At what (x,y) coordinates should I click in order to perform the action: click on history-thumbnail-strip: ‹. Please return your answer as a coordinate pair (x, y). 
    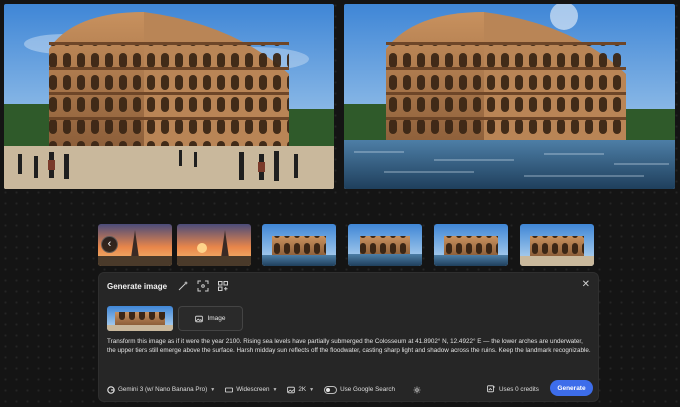
    Looking at the image, I should click on (348, 245).